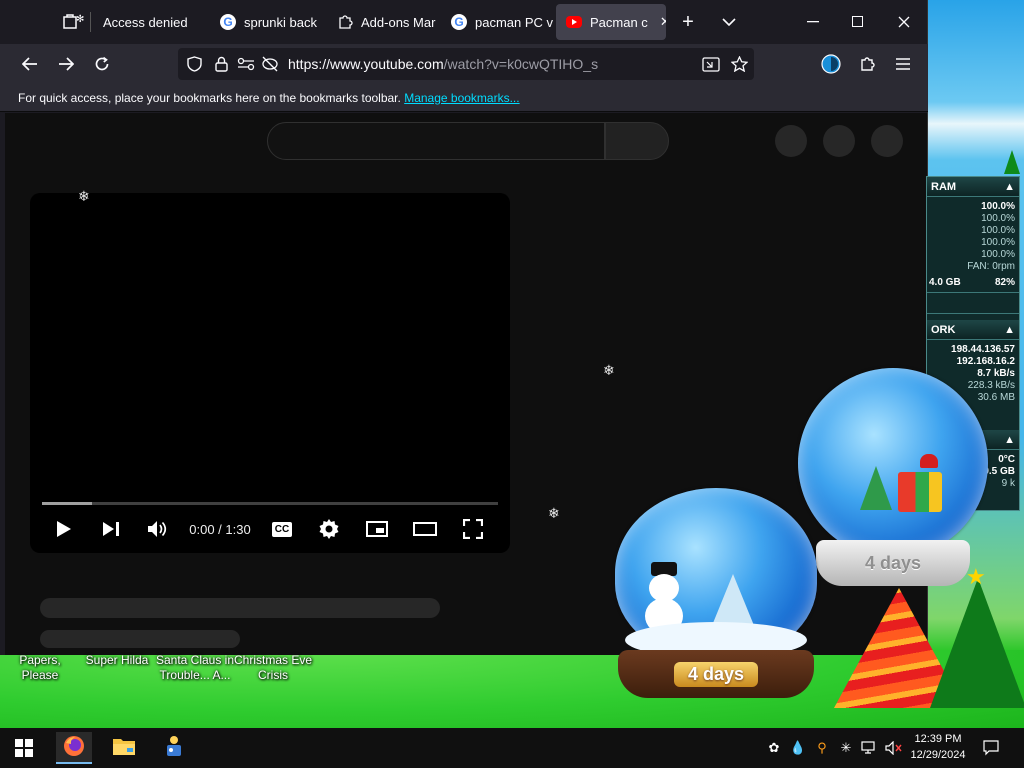 This screenshot has height=768, width=1024. Describe the element at coordinates (846, 748) in the screenshot. I see `tray-snowflake-icon: ✳` at that location.